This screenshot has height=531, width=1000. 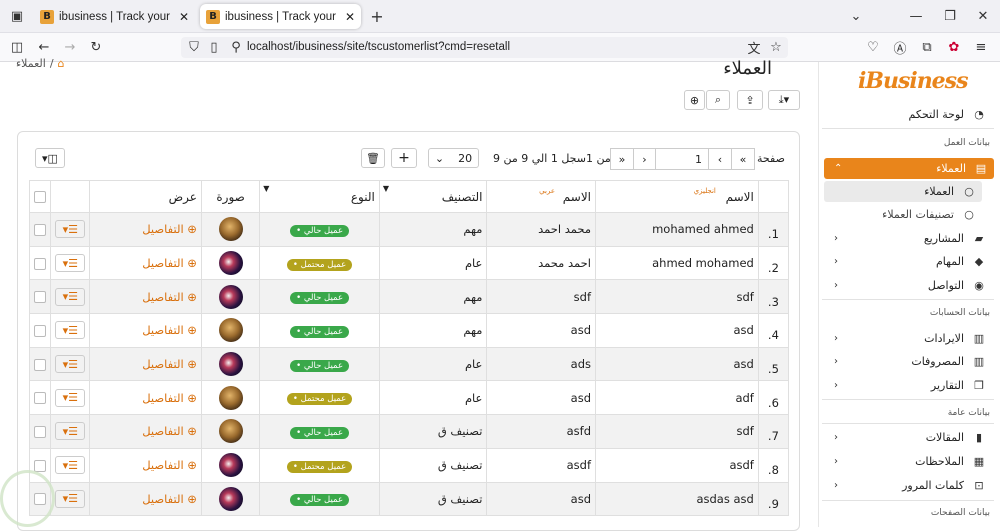 What do you see at coordinates (903, 214) in the screenshot?
I see `sidebar-subitem-customer-categories: ○ تصنيفات العملاء` at bounding box center [903, 214].